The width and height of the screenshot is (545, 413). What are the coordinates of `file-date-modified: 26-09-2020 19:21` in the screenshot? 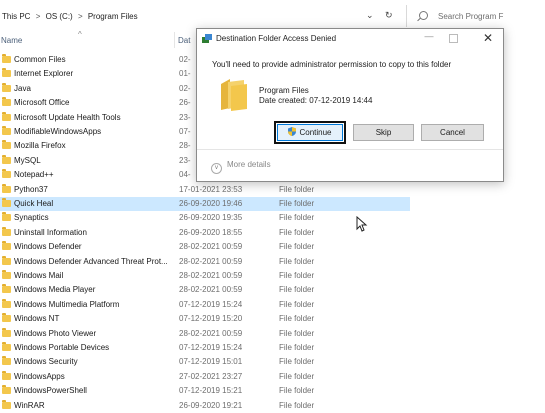 It's located at (211, 405).